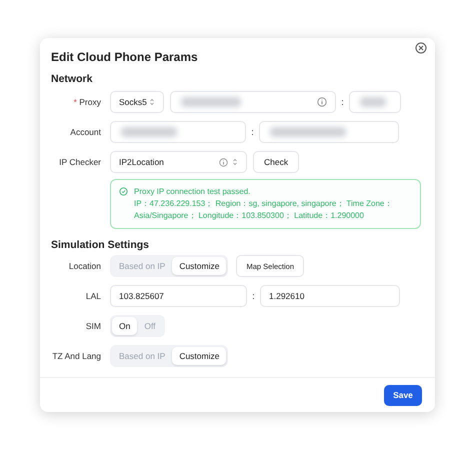 This screenshot has width=474, height=451. I want to click on alert-title: Proxy IP connection test passed., so click(193, 192).